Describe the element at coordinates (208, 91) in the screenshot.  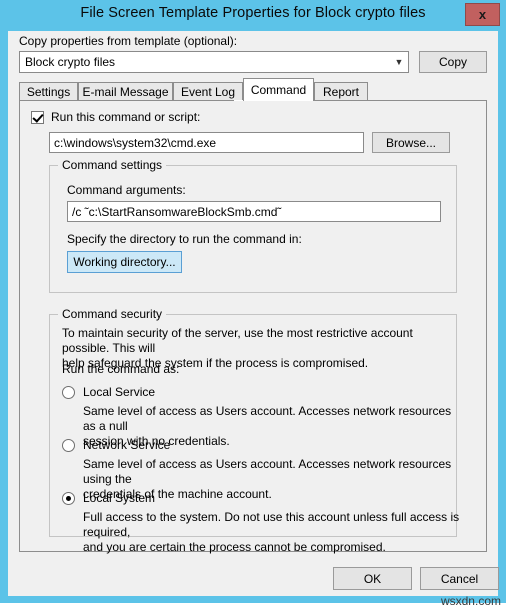
I see `tab-event-log: Event Log` at that location.